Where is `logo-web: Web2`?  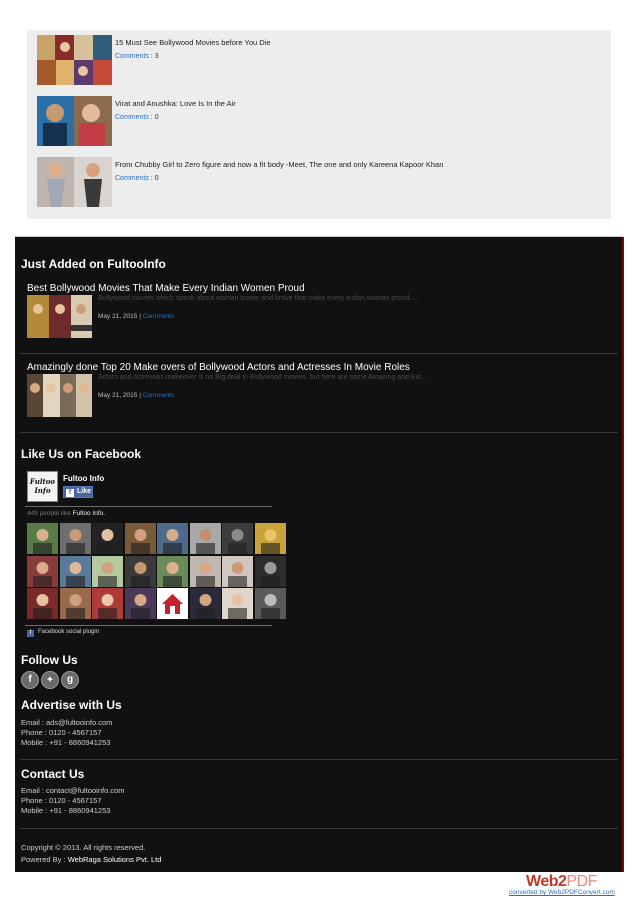
logo-web: Web2 is located at coordinates (546, 881).